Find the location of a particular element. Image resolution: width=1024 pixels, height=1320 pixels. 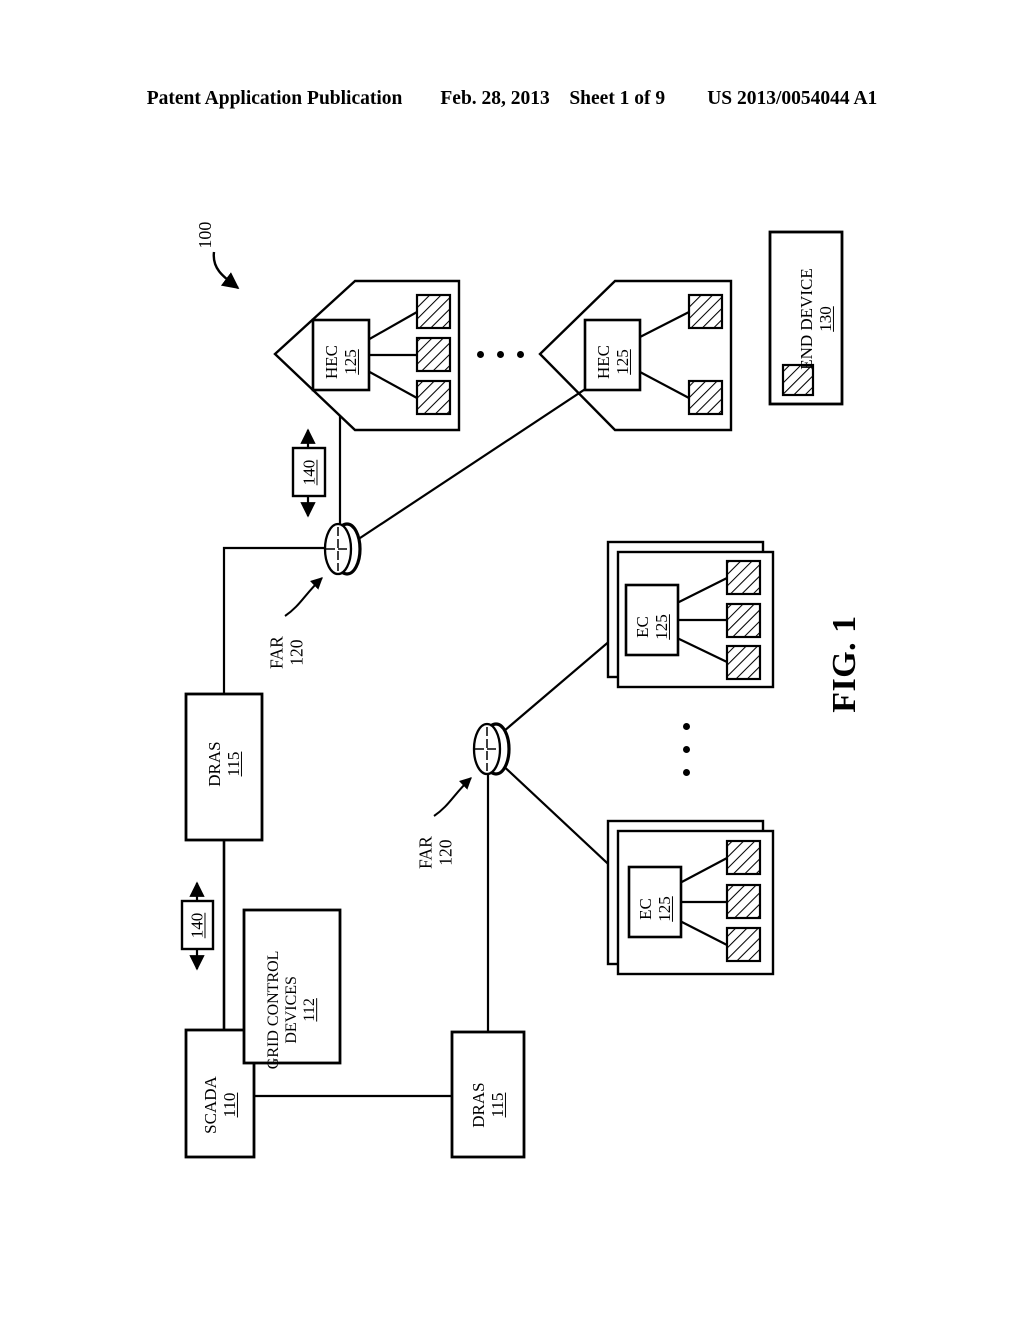

far-upper-ref: 120 is located at coordinates (296, 652).